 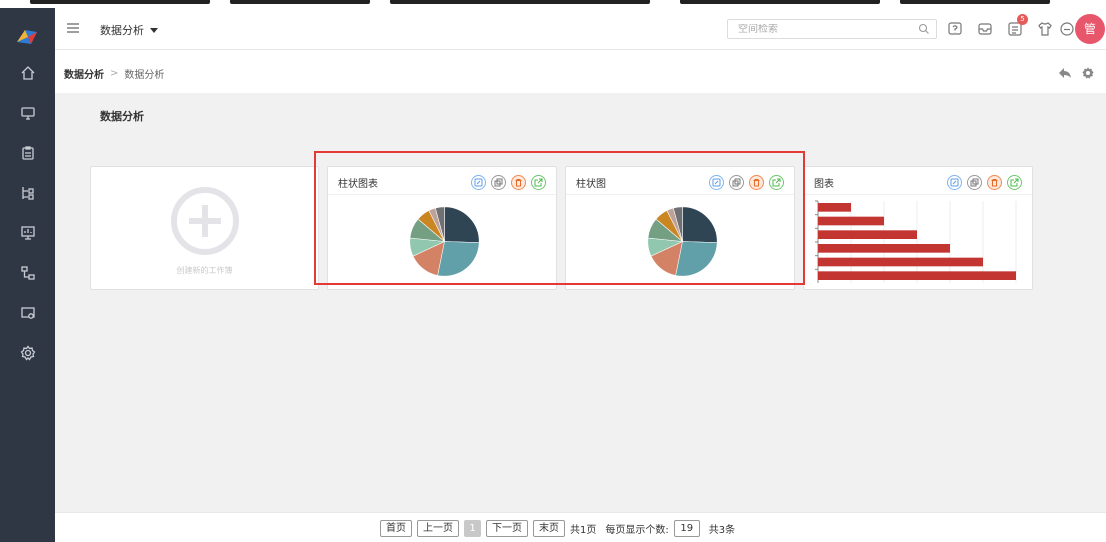 I want to click on presentation-icon, so click(x=28, y=233).